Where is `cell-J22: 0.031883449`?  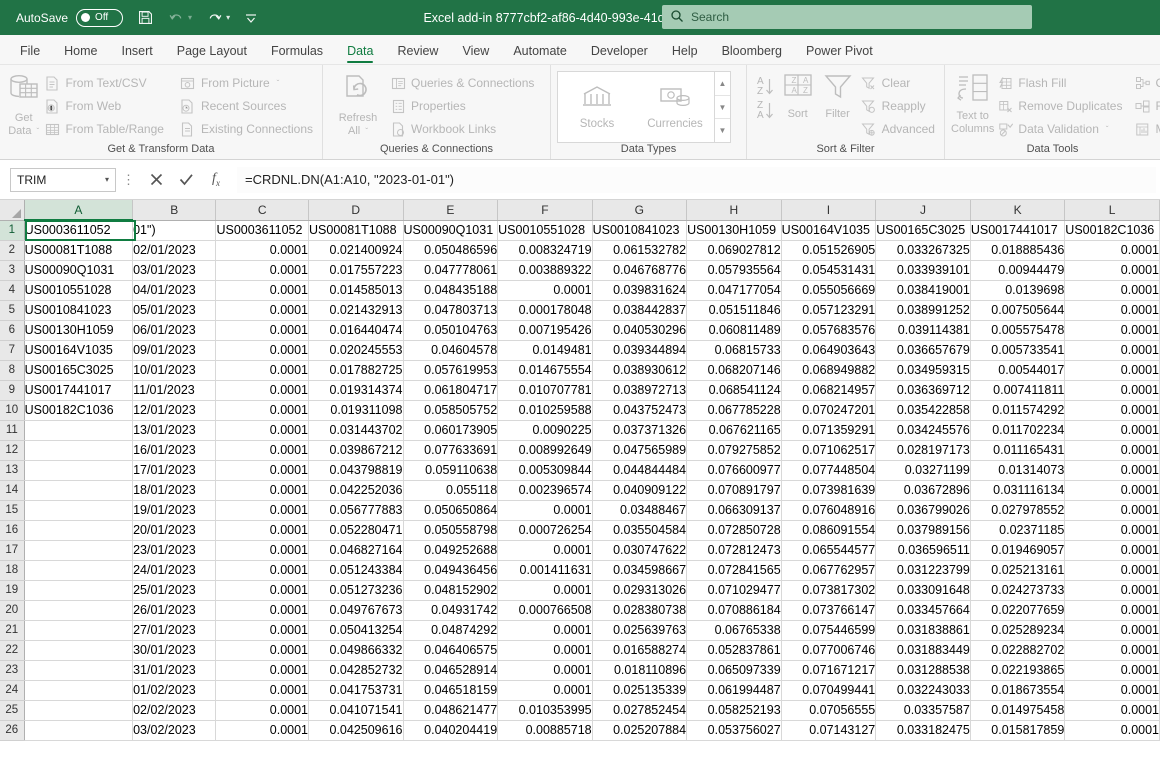
cell-J22: 0.031883449 is located at coordinates (923, 650).